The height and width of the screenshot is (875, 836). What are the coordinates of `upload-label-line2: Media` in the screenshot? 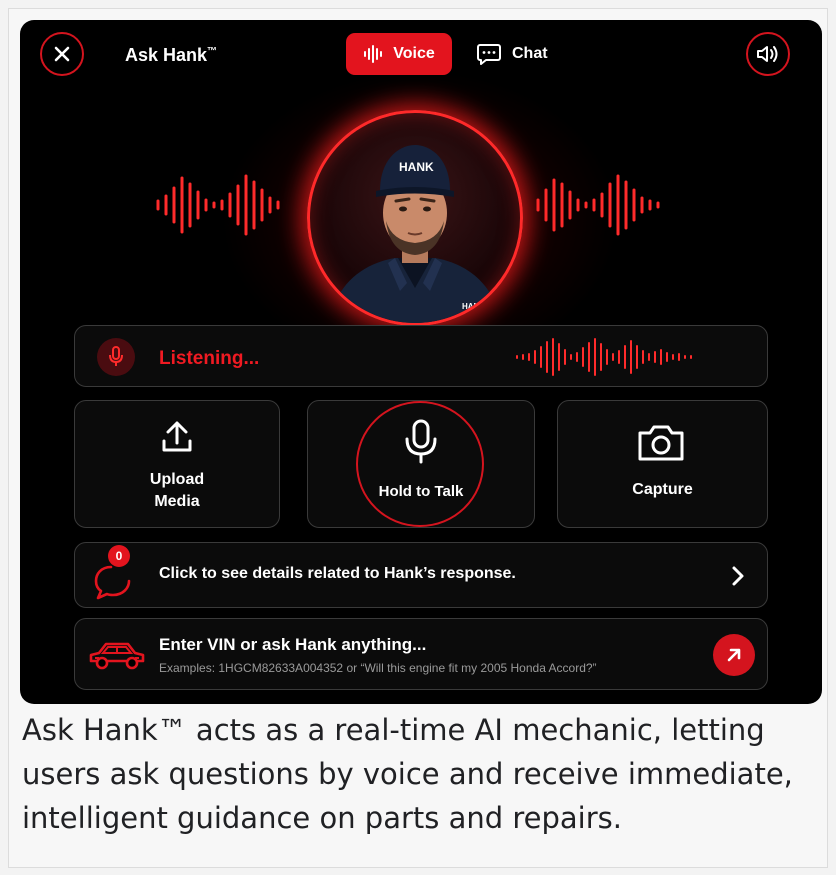 It's located at (177, 501).